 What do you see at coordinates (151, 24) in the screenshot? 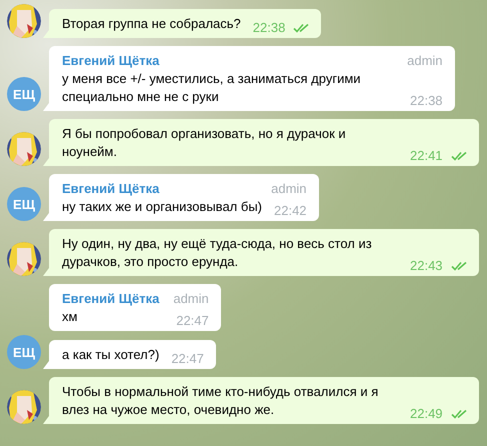
I see `message-text: Вторая группа не собралась?` at bounding box center [151, 24].